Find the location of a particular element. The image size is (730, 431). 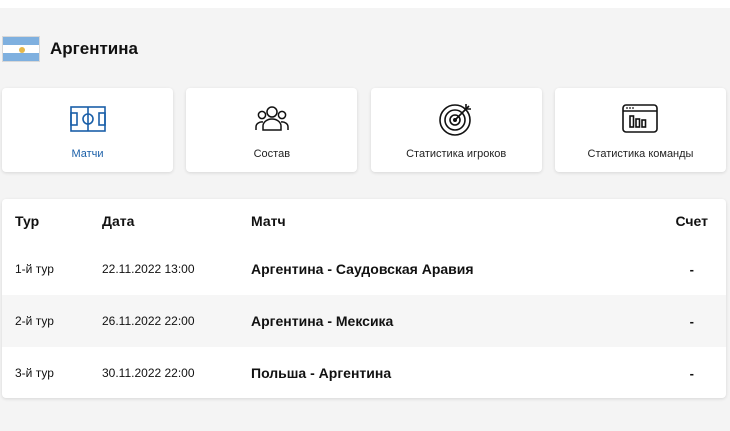

match-cell: Польша - Аргентина is located at coordinates (321, 373).